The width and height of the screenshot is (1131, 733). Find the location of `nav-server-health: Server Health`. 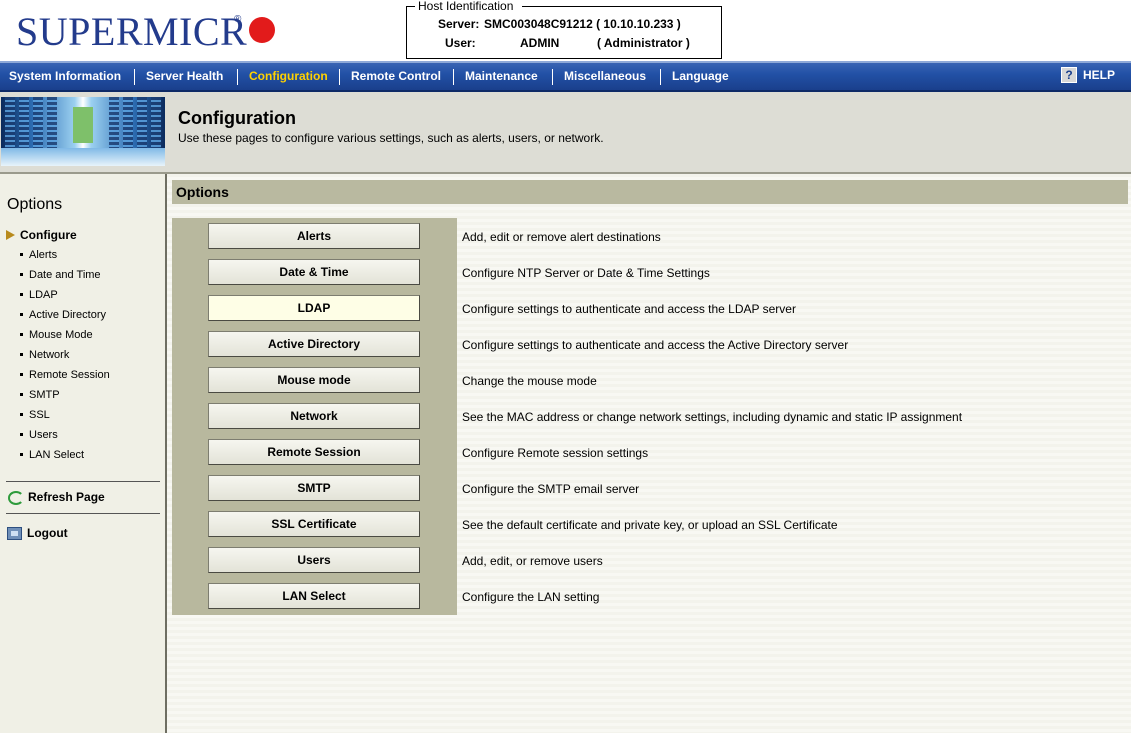

nav-server-health: Server Health is located at coordinates (184, 76).